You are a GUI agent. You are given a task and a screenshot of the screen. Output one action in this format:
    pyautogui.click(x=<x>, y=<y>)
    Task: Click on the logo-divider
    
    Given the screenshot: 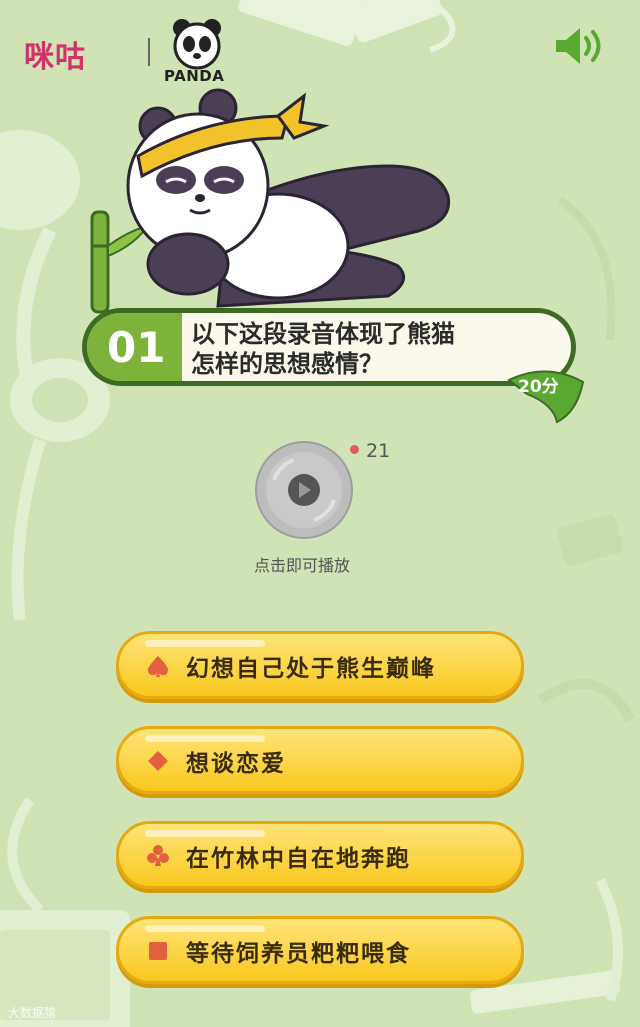 What is the action you would take?
    pyautogui.click(x=149, y=52)
    